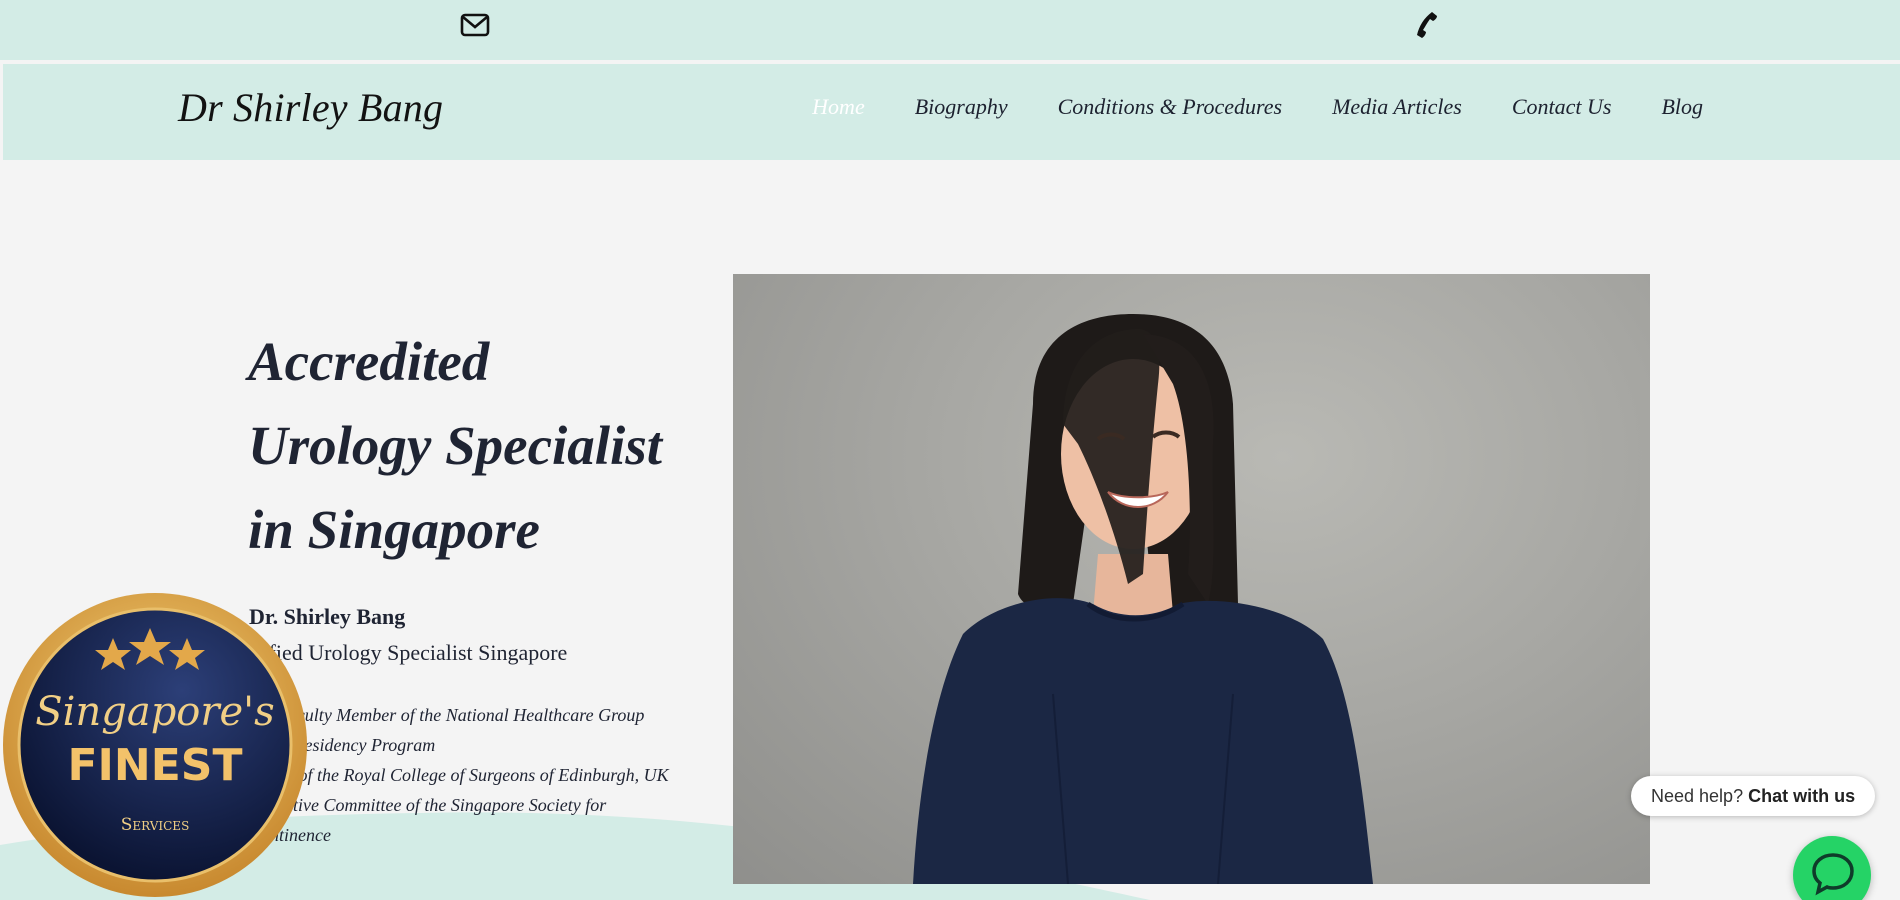 The height and width of the screenshot is (900, 1900). What do you see at coordinates (1397, 107) in the screenshot?
I see `nav-media-articles: Media Articles` at bounding box center [1397, 107].